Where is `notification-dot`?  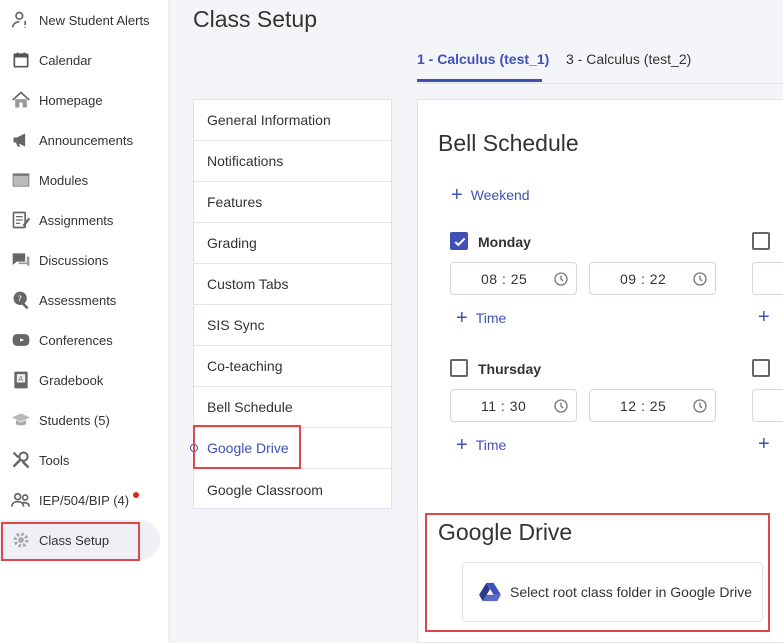 notification-dot is located at coordinates (136, 495).